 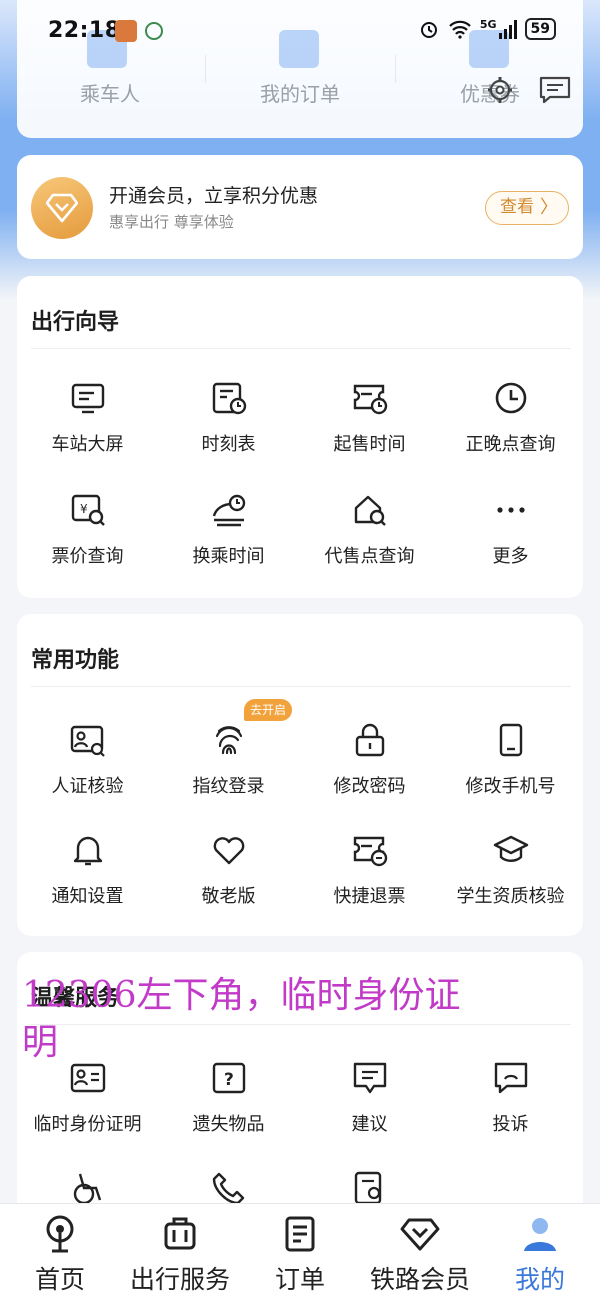 What do you see at coordinates (511, 740) in the screenshot?
I see `phone-icon` at bounding box center [511, 740].